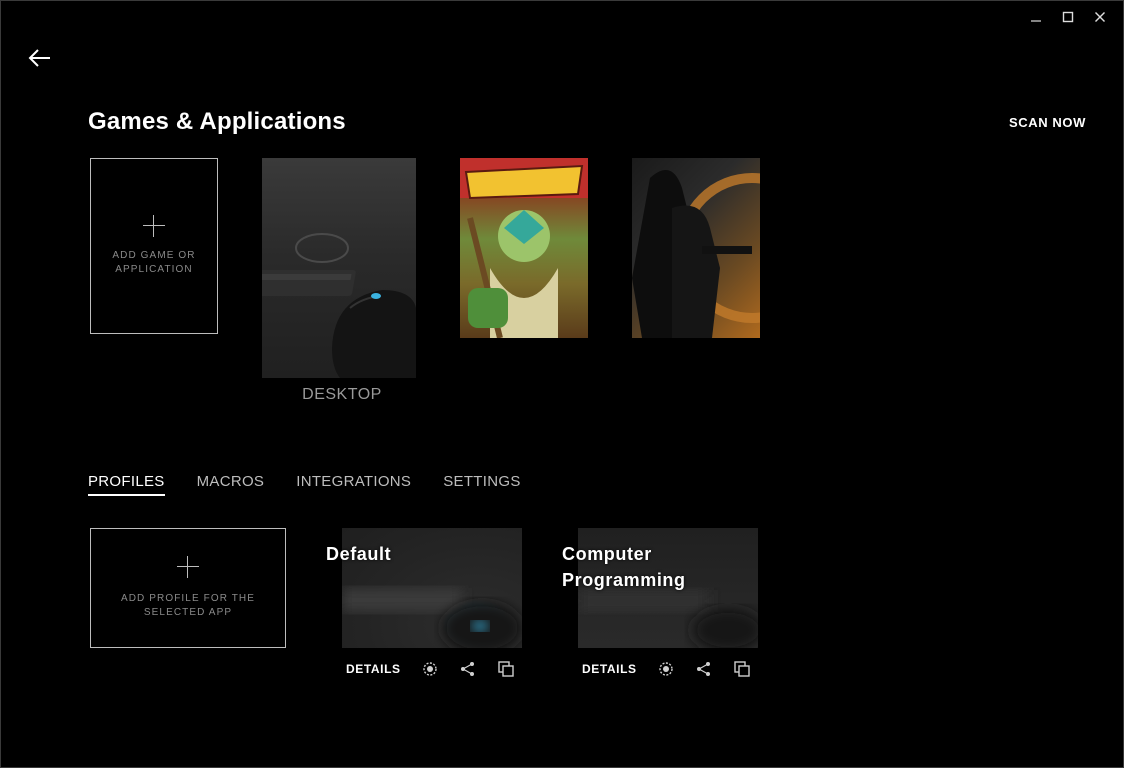 Image resolution: width=1124 pixels, height=768 pixels. I want to click on add-profile-label: ADD PROFILE FOR THE SELECTED APP, so click(188, 605).